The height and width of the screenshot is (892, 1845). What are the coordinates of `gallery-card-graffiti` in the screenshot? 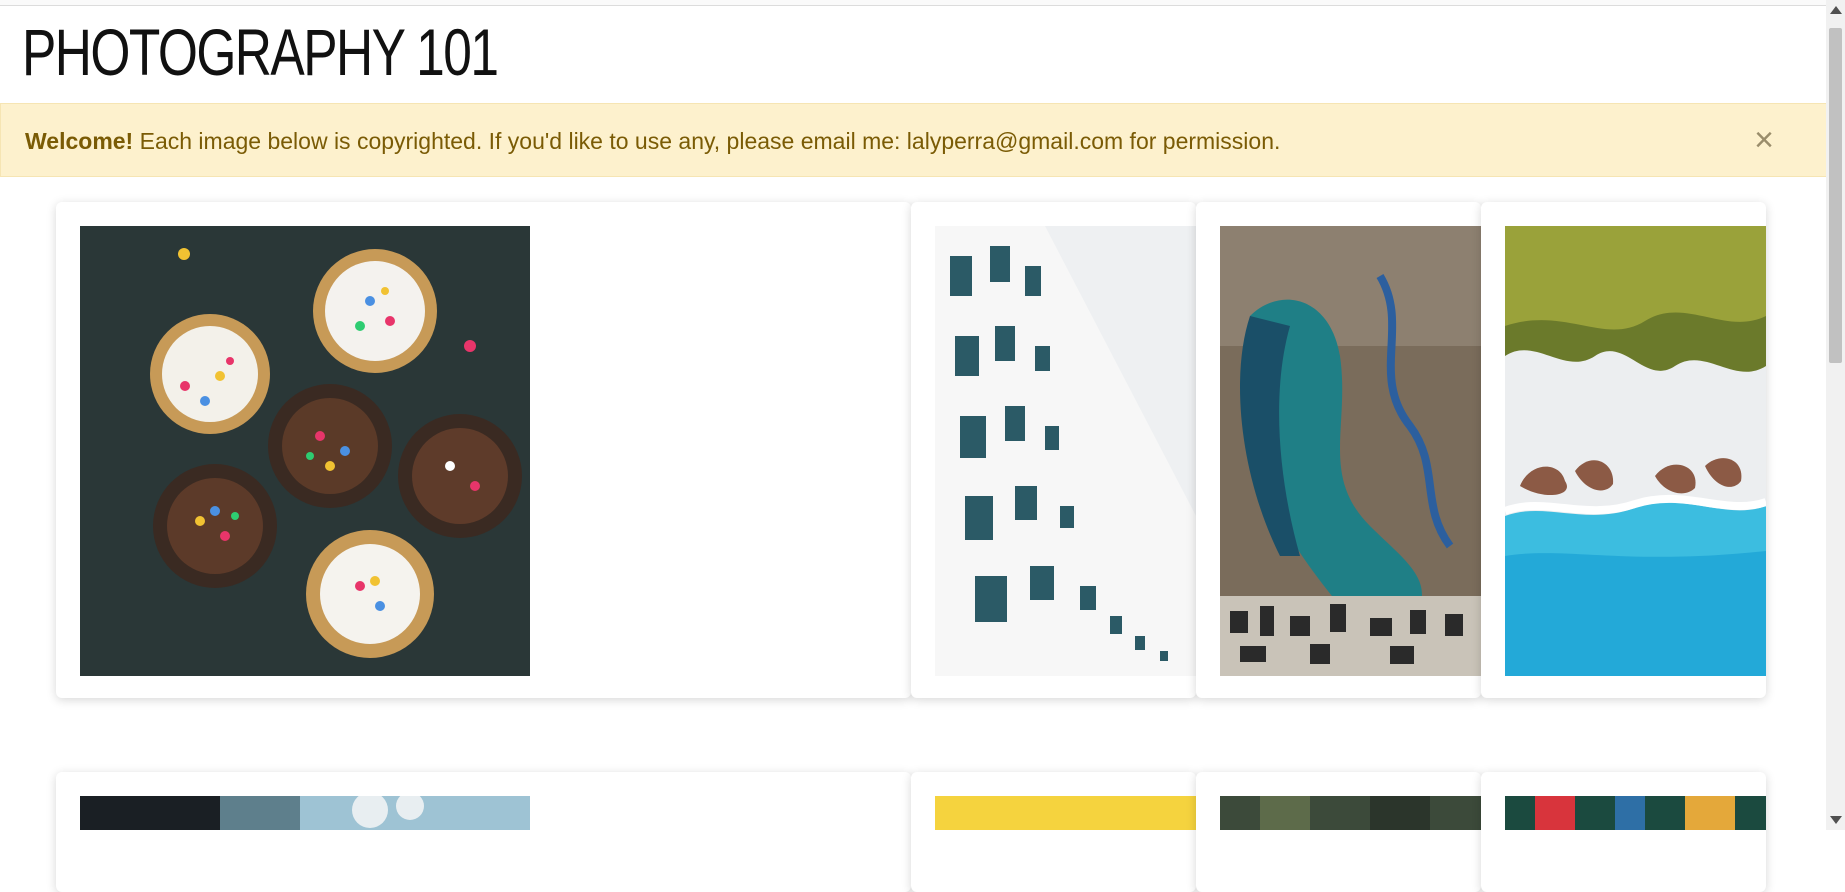 It's located at (1623, 832).